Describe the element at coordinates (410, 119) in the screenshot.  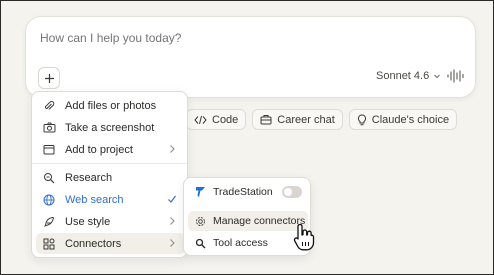
I see `pill-label: Claude's choice` at that location.